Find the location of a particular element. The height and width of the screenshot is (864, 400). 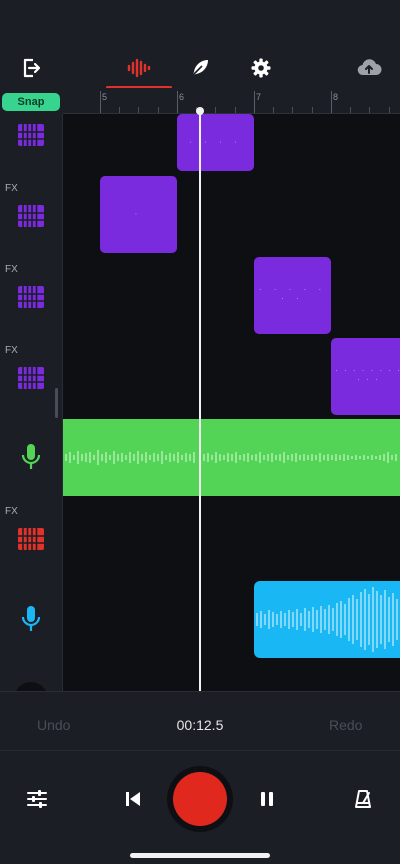

feather-icon is located at coordinates (200, 68).